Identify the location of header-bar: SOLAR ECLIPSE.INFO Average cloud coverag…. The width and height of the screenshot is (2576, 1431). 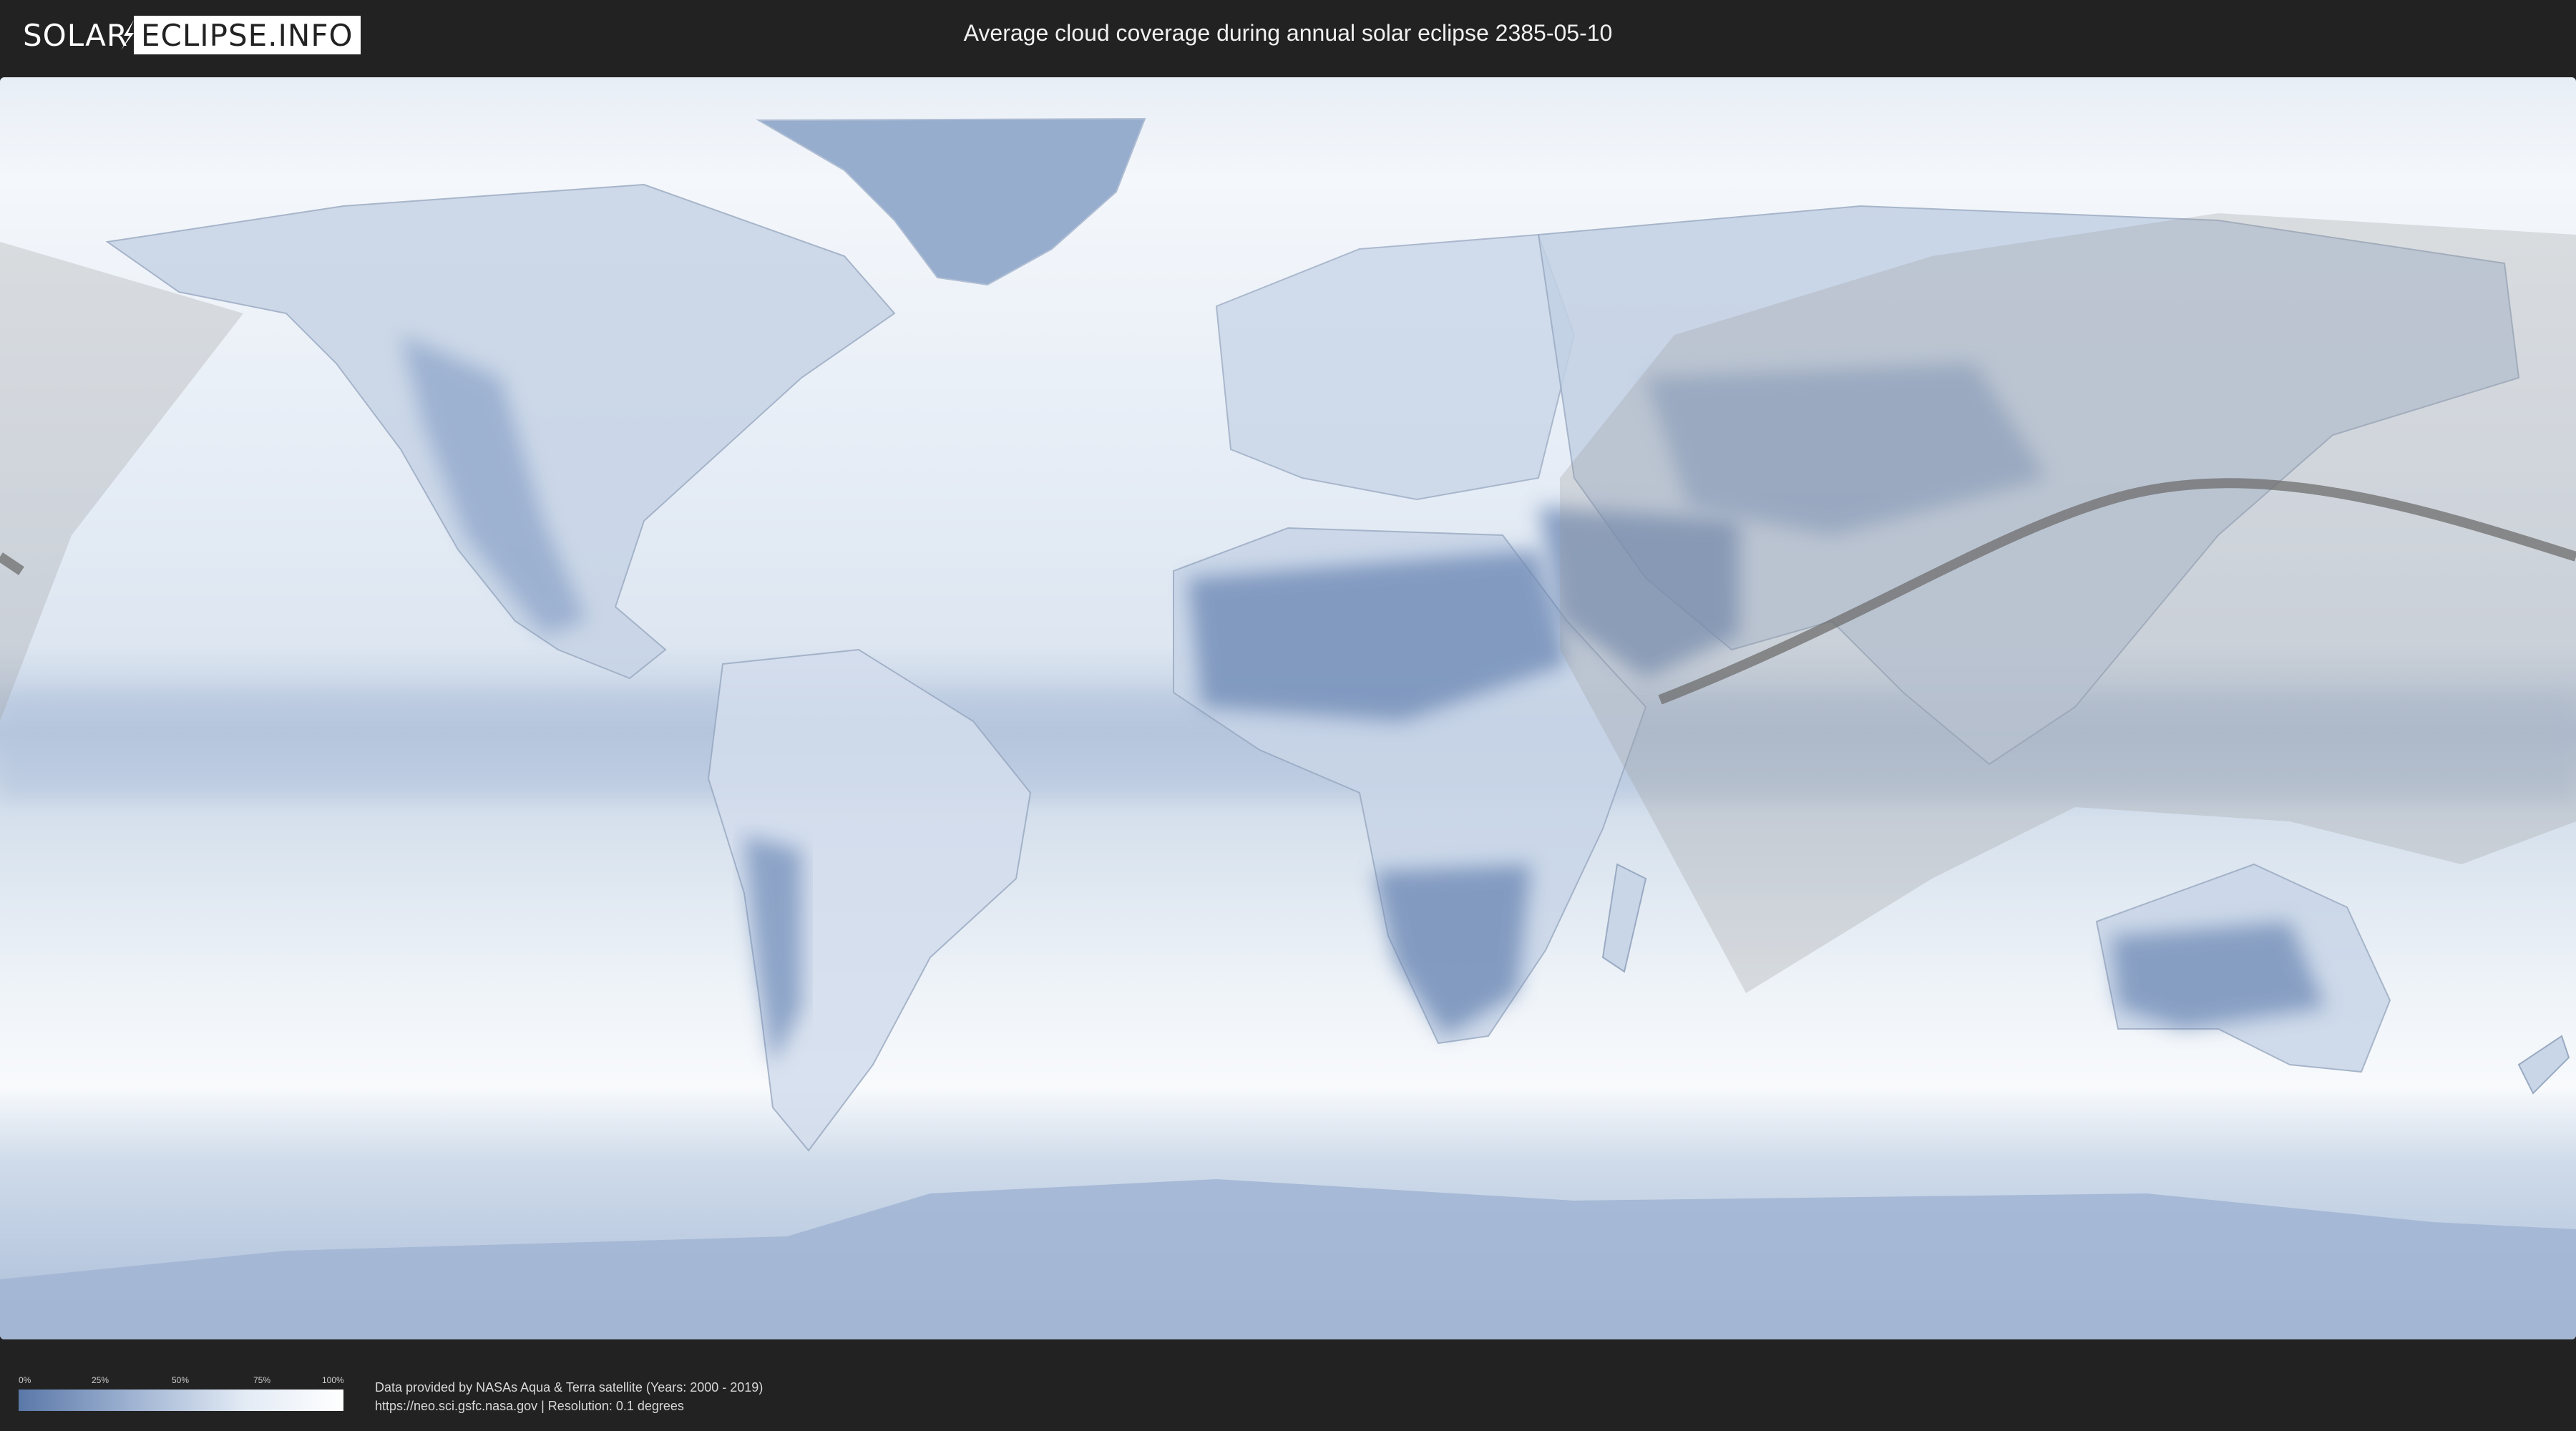
(1288, 36).